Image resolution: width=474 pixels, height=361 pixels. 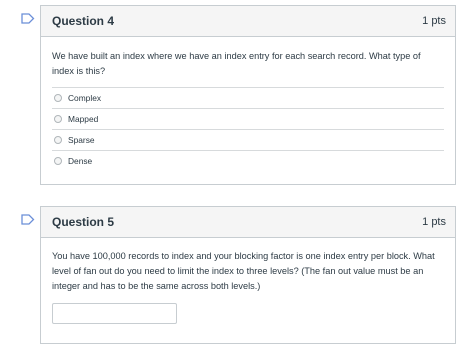 I want to click on answer-option-mapped: Mapped, so click(x=248, y=118).